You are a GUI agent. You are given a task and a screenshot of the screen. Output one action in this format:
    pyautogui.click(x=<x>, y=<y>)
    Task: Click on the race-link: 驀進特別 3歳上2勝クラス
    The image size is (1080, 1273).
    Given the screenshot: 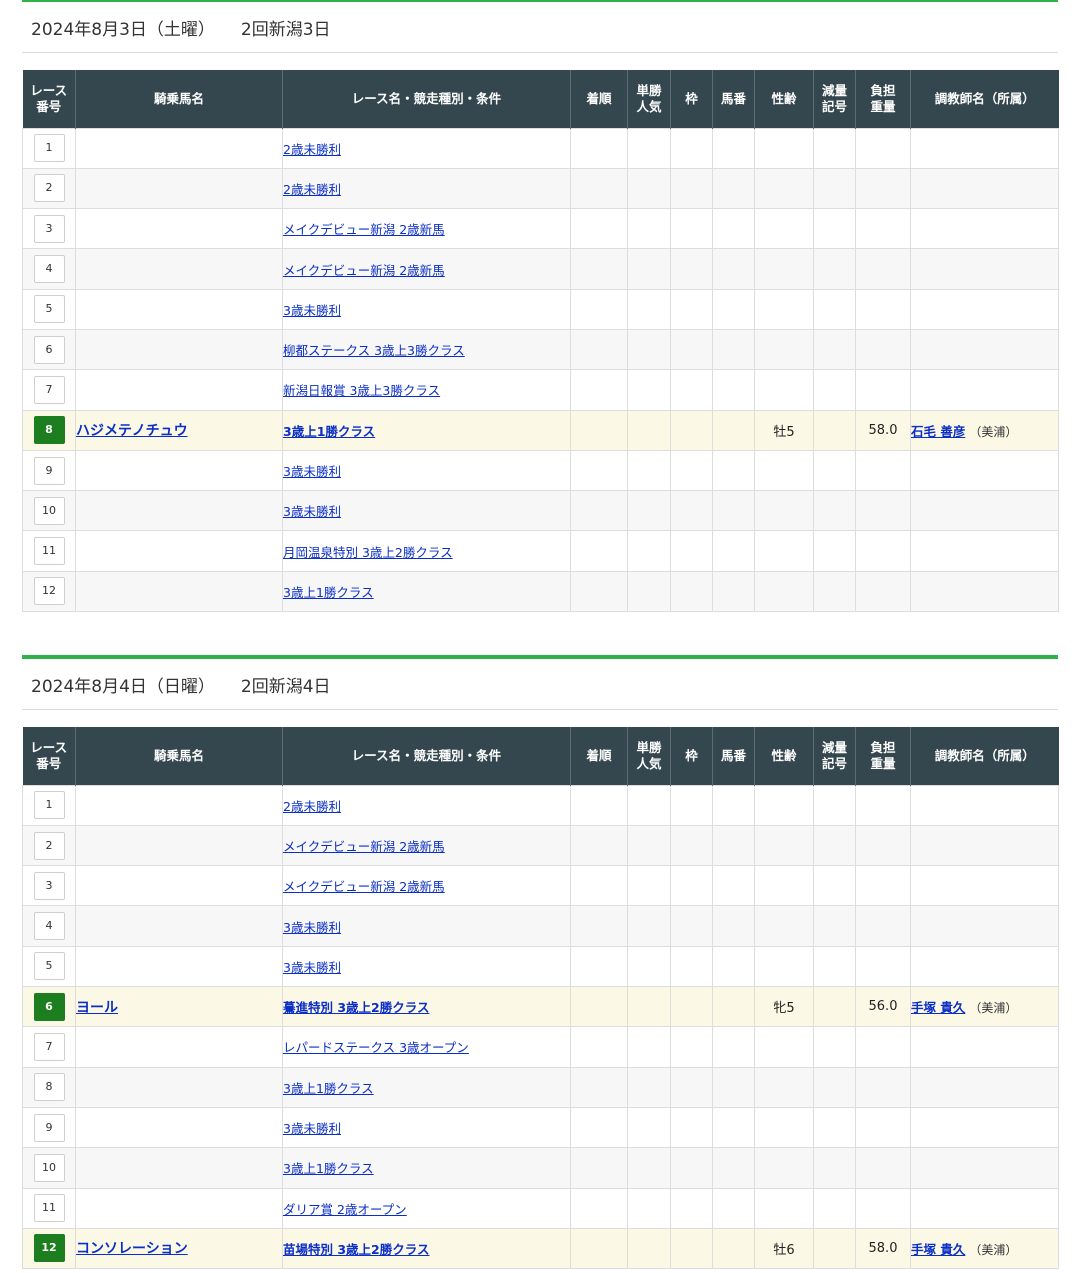 What is the action you would take?
    pyautogui.click(x=357, y=1007)
    